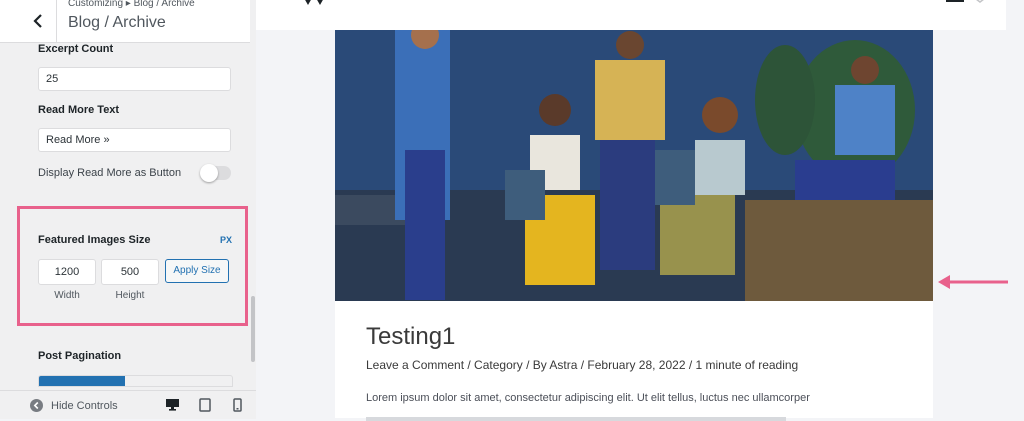  What do you see at coordinates (209, 173) in the screenshot?
I see `toggle-knob` at bounding box center [209, 173].